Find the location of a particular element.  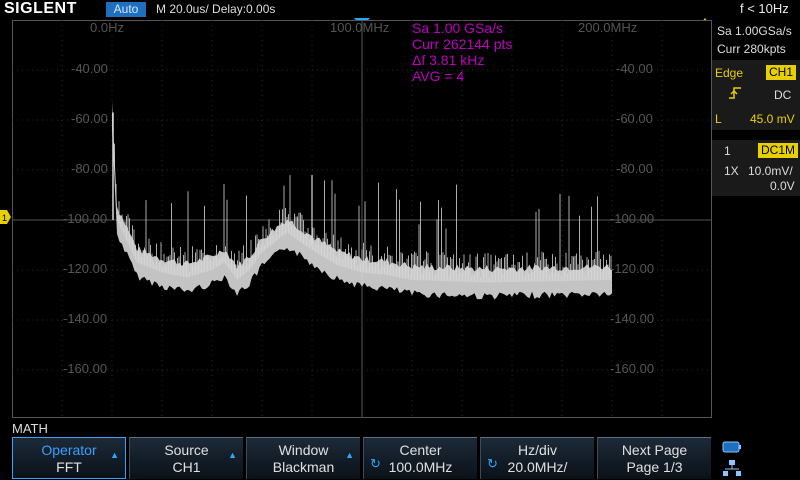

source-softkey: Source CH1 ▲ is located at coordinates (186, 458).